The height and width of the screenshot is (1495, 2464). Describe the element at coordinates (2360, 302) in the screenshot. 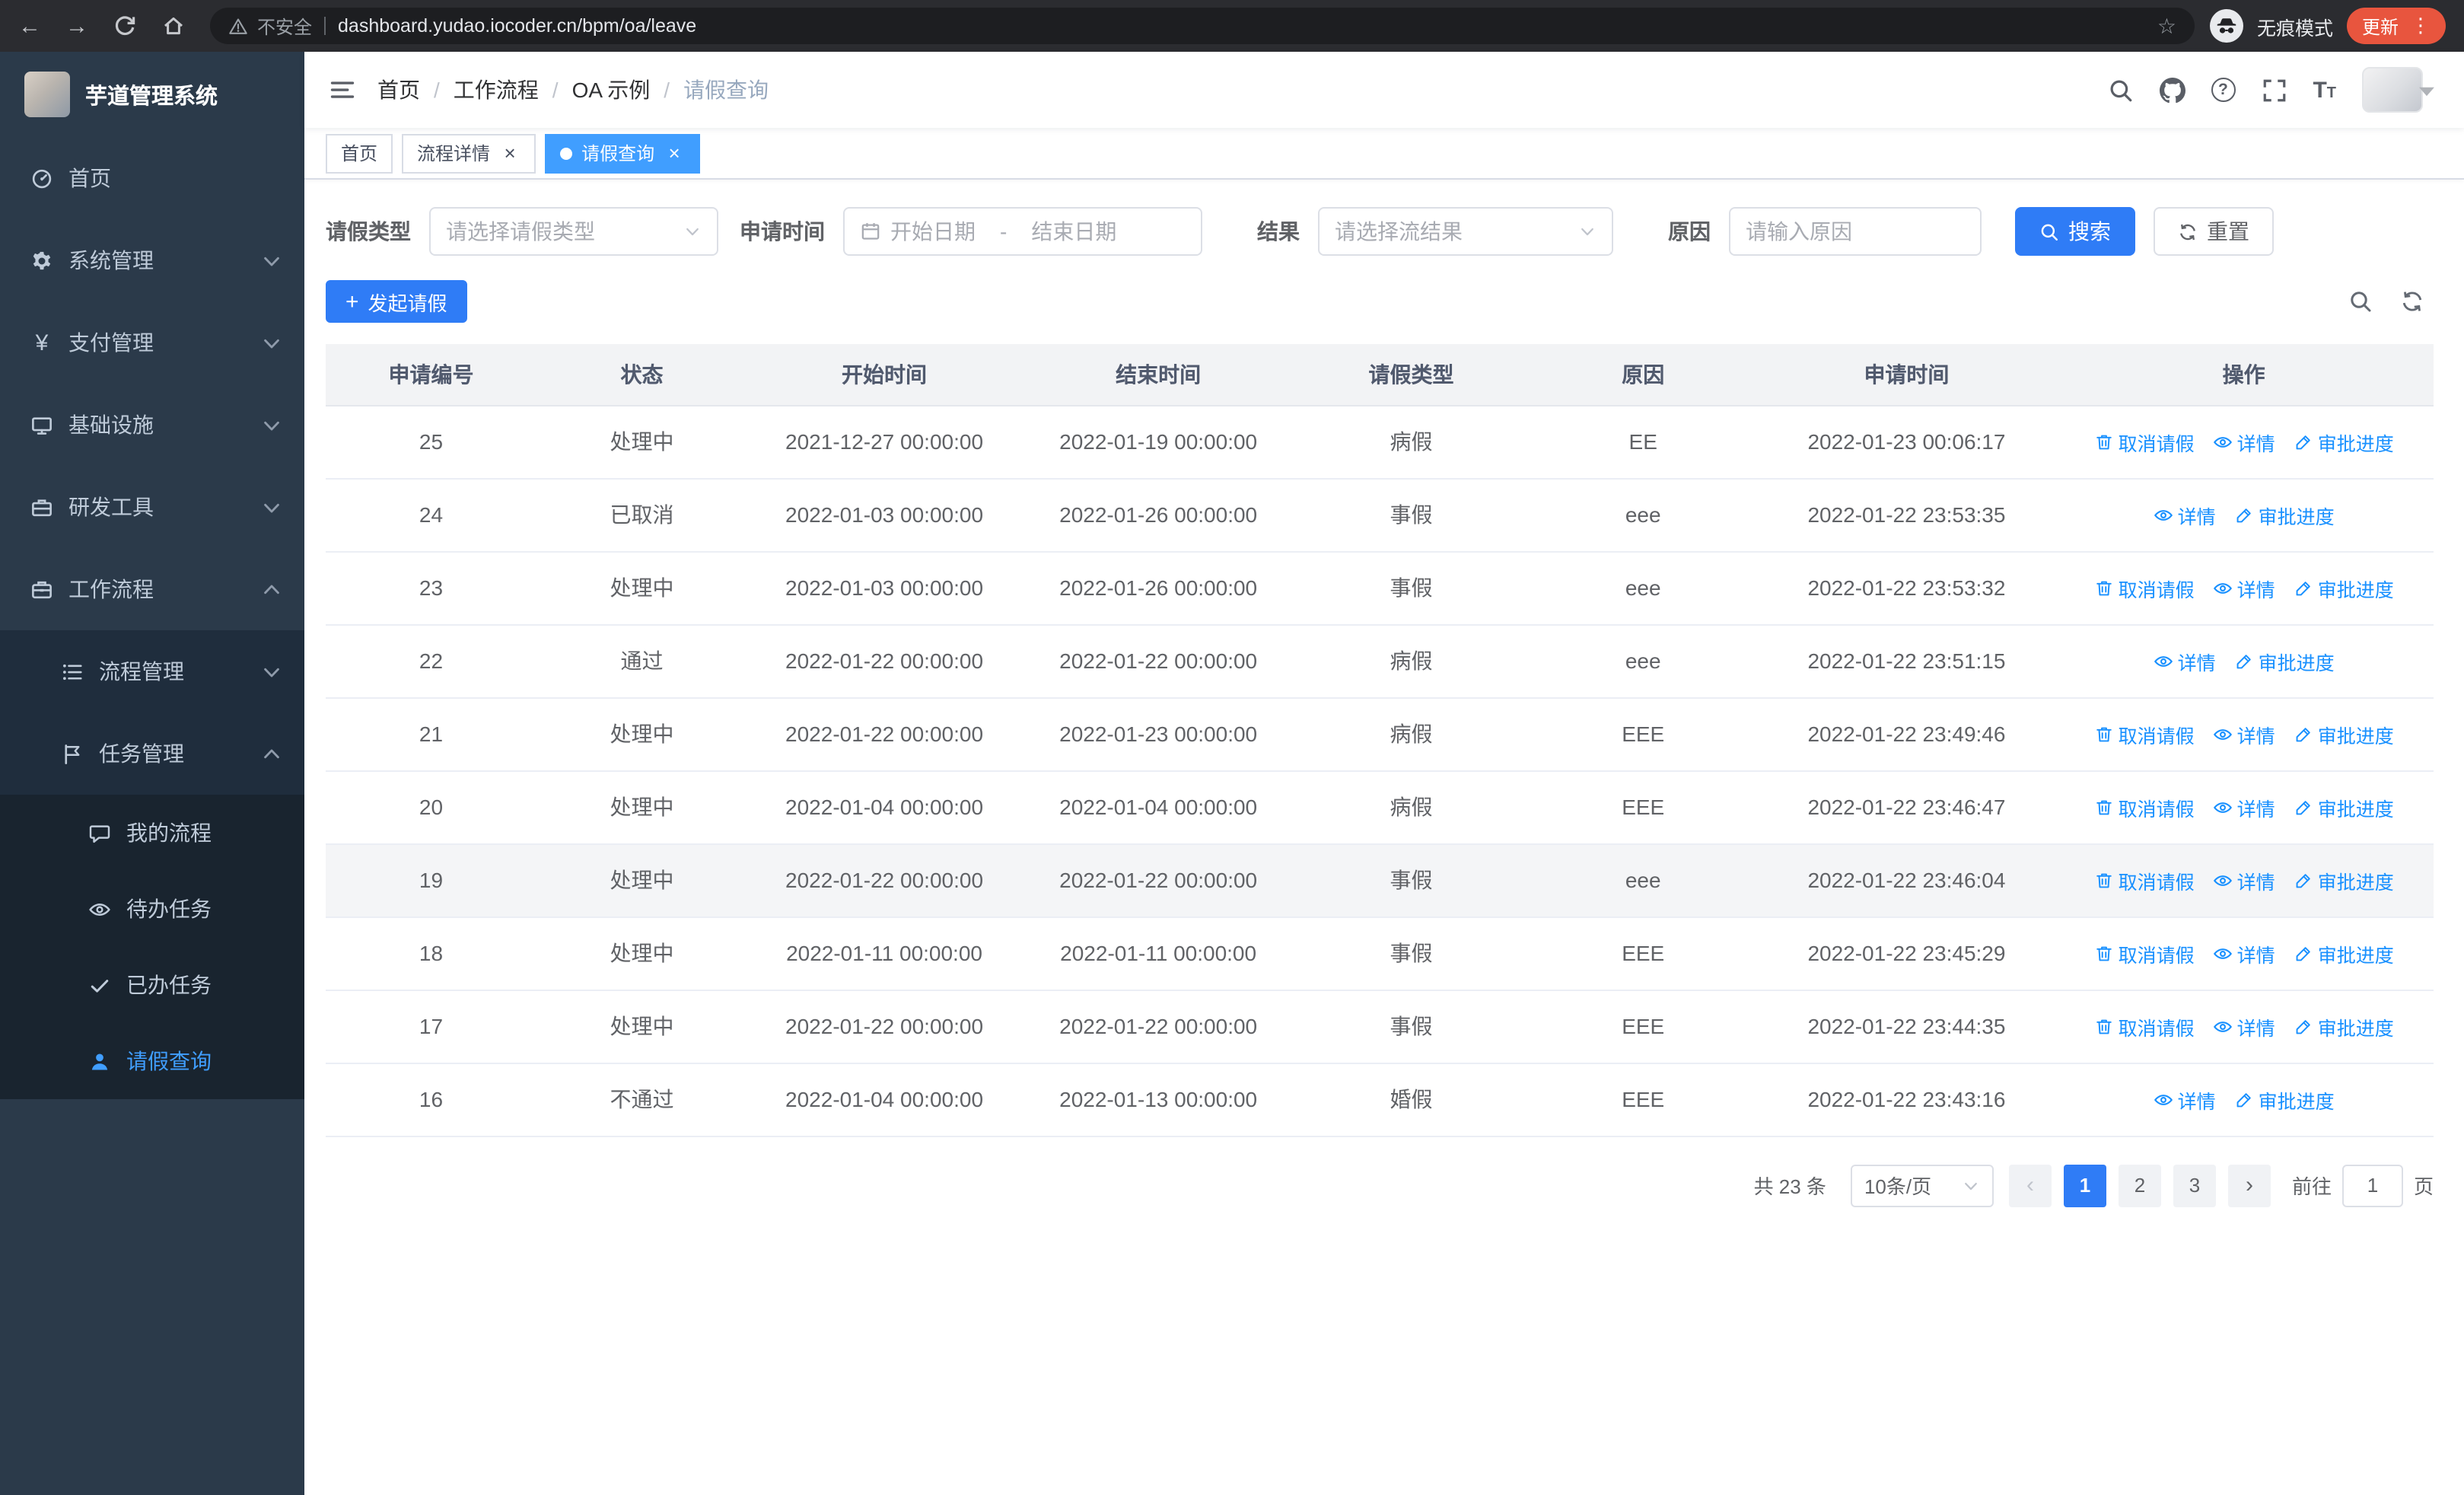

I see `toggle-search-button` at that location.